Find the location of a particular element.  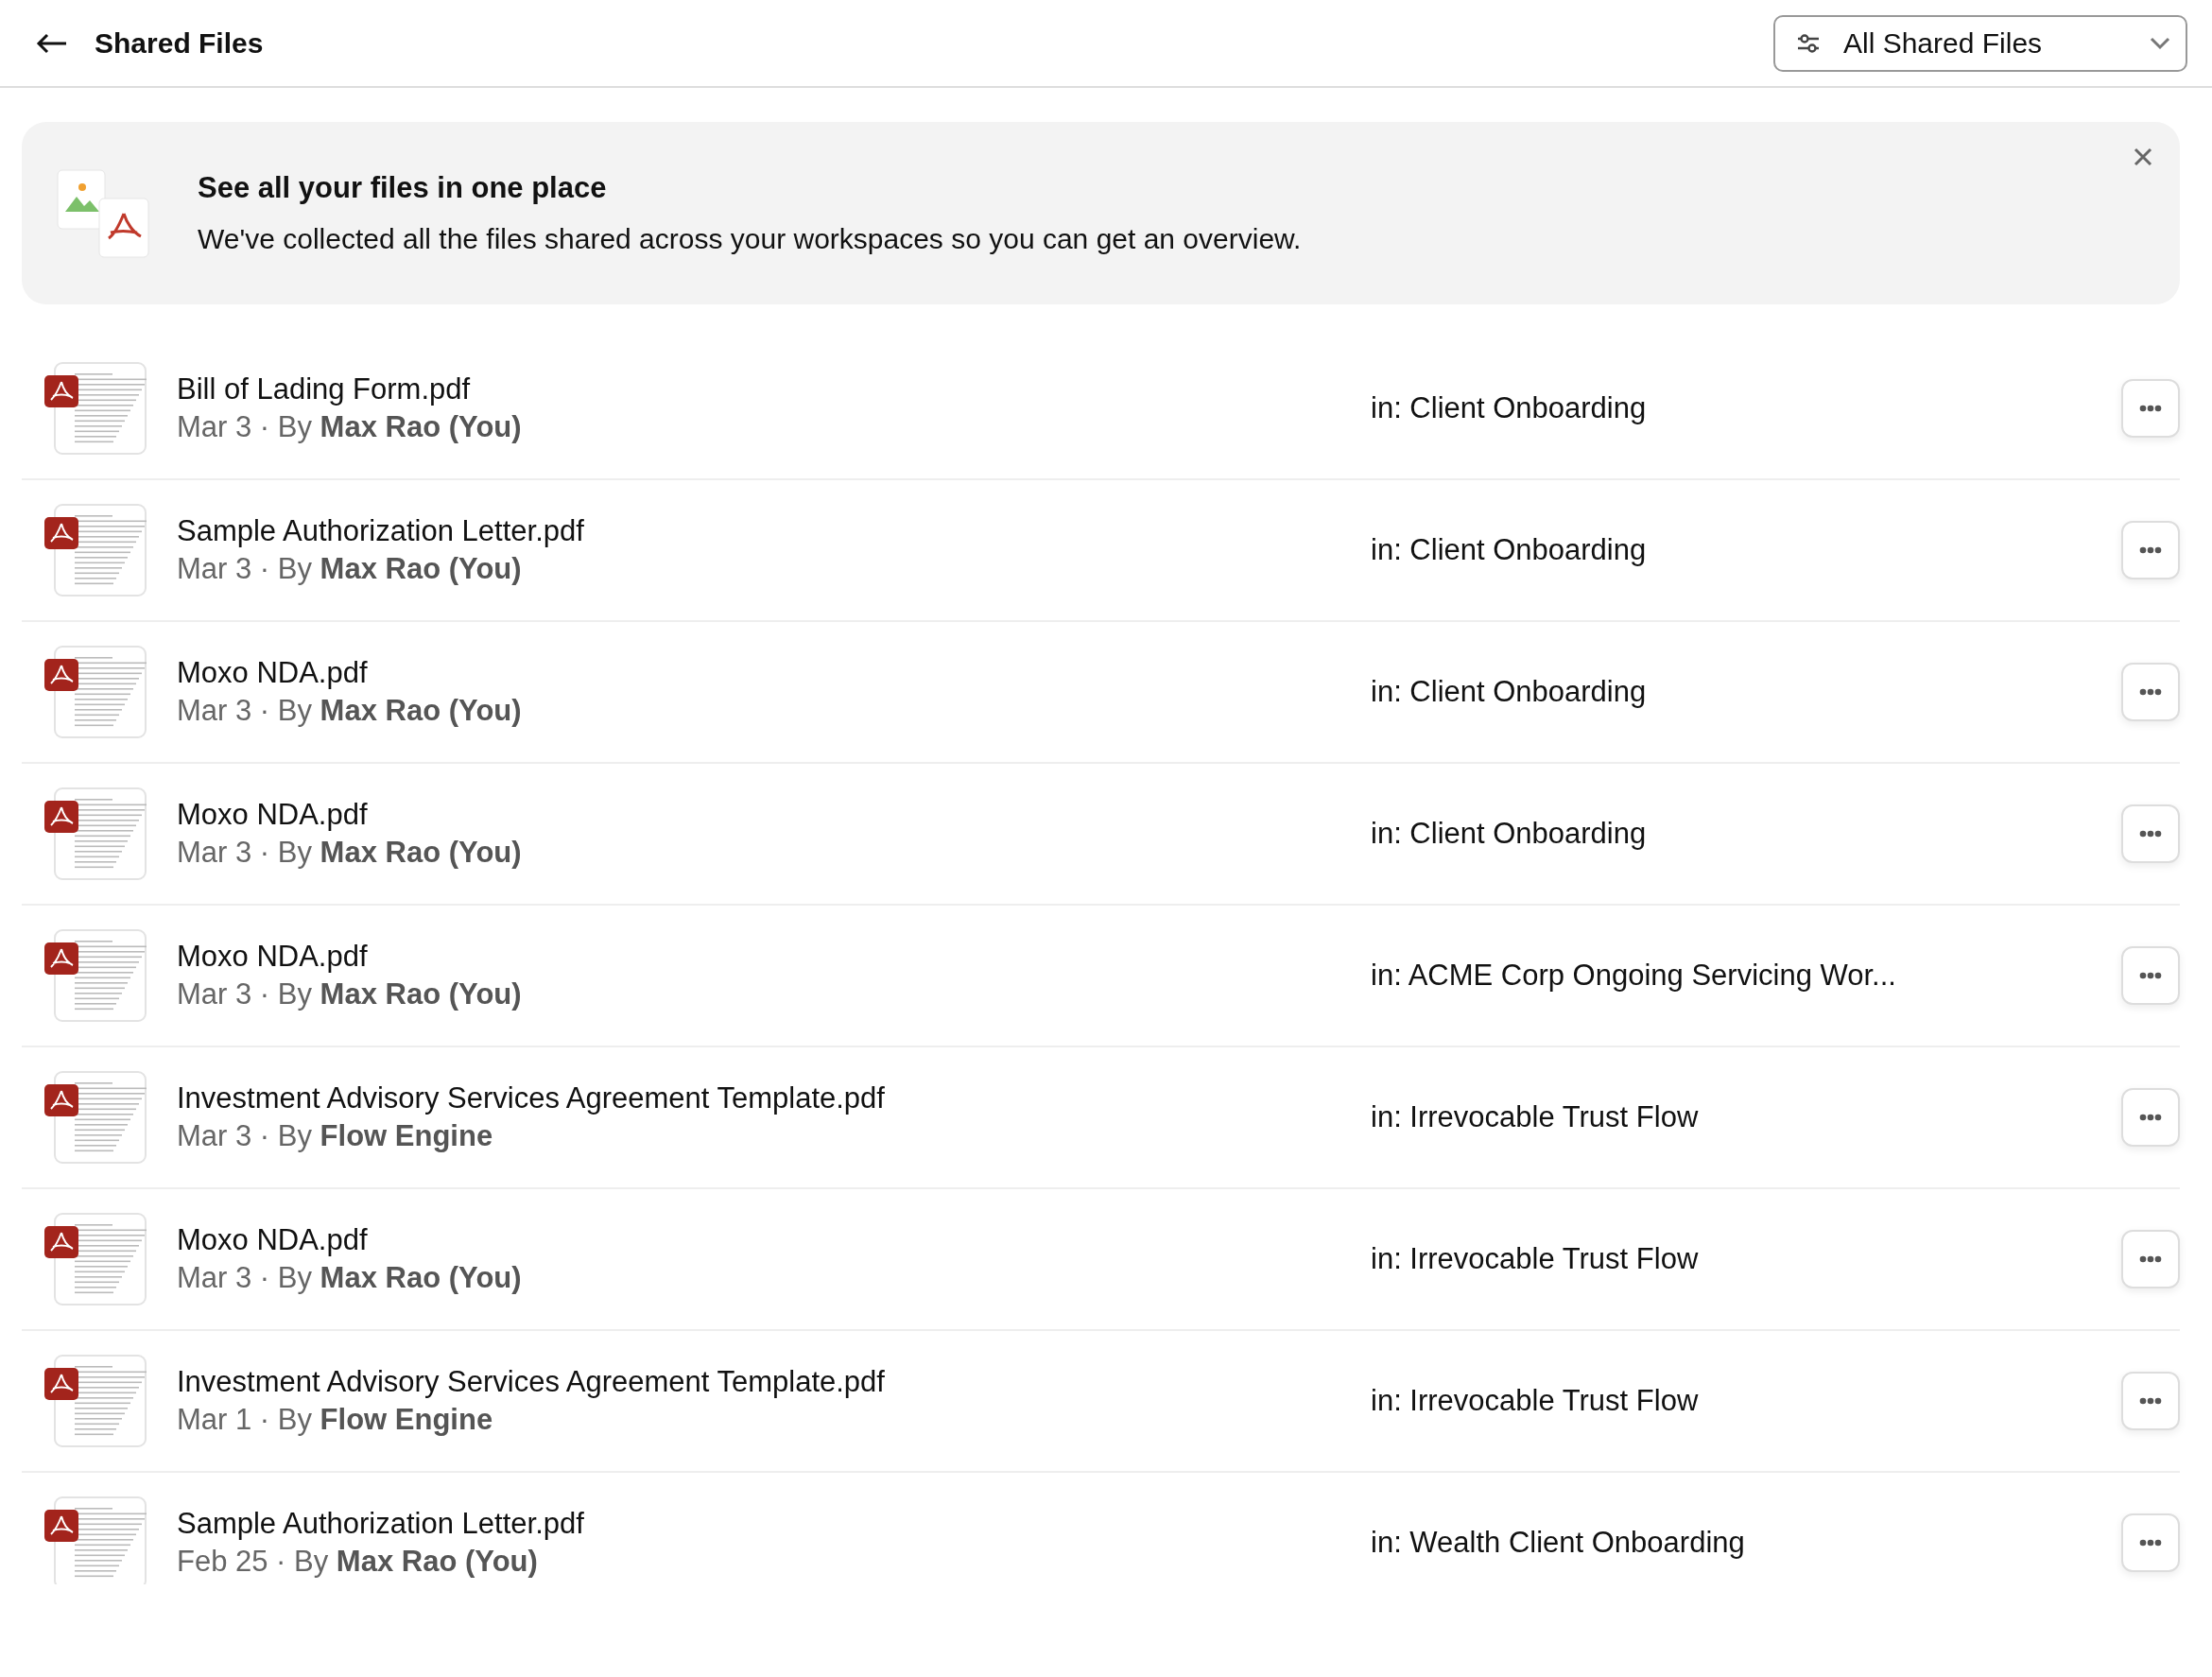

file-meta: Mar 1 · By Flow Engine is located at coordinates (335, 1420).